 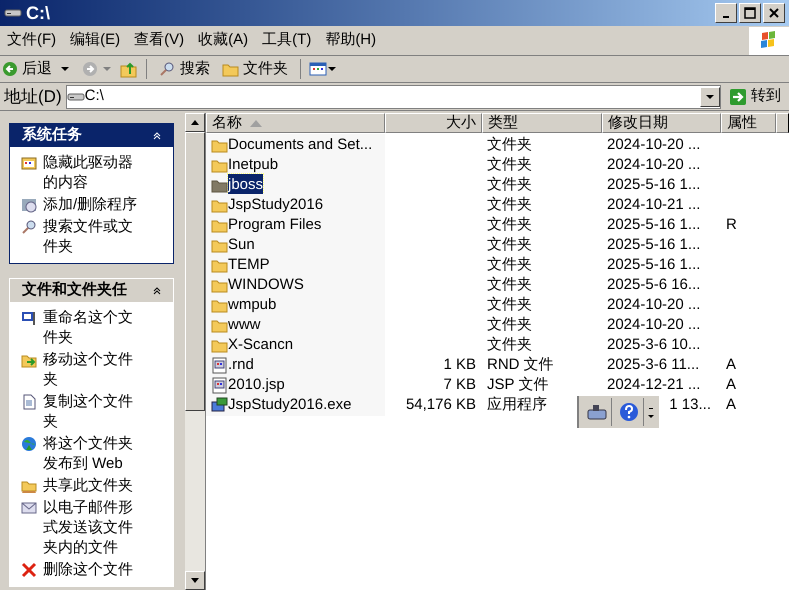 What do you see at coordinates (244, 325) in the screenshot?
I see `file-name: www` at bounding box center [244, 325].